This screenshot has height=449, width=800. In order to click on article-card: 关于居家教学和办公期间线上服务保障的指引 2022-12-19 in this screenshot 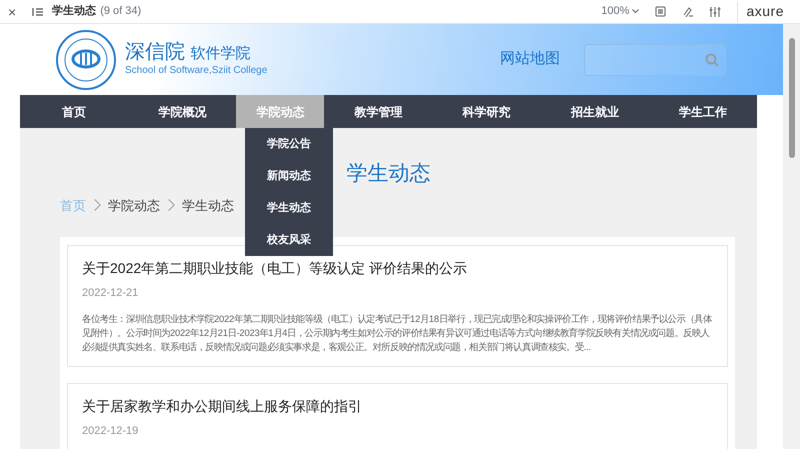, I will do `click(397, 415)`.